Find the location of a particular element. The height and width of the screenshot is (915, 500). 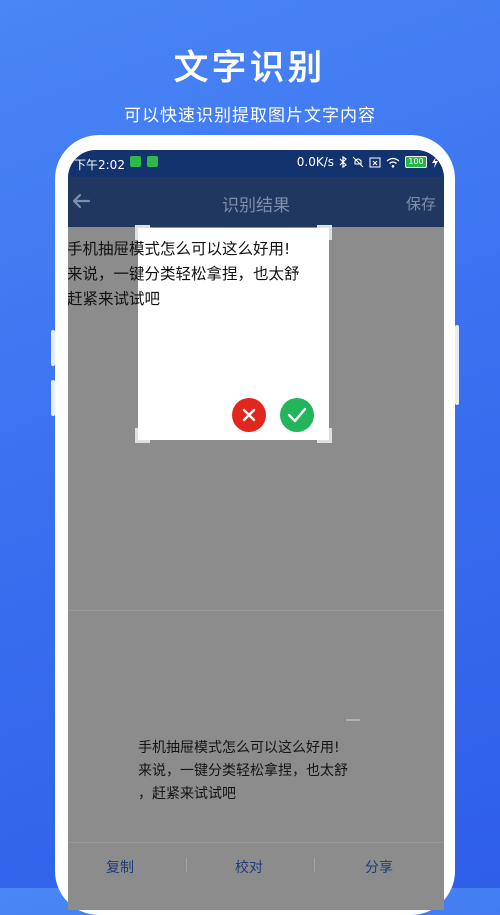

confirm-button is located at coordinates (297, 415).